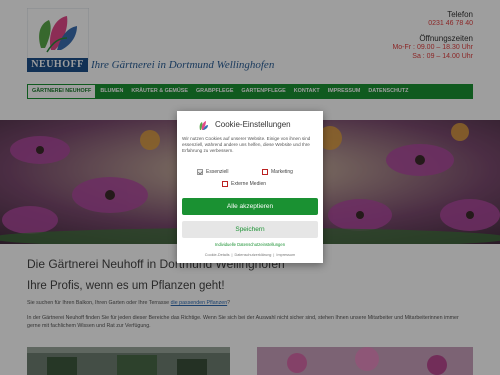 Image resolution: width=500 pixels, height=375 pixels. I want to click on privacy-link: Datenschutzerklärung, so click(252, 255).